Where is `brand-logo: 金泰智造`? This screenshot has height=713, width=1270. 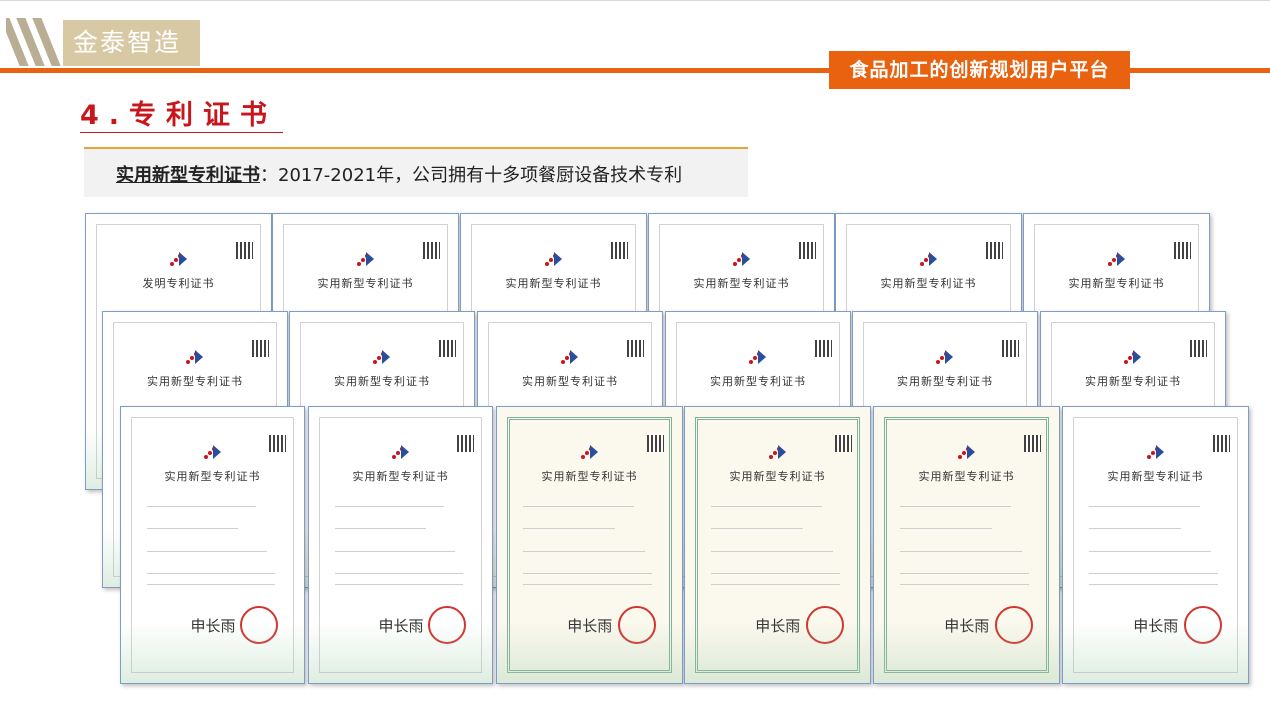 brand-logo: 金泰智造 is located at coordinates (131, 43).